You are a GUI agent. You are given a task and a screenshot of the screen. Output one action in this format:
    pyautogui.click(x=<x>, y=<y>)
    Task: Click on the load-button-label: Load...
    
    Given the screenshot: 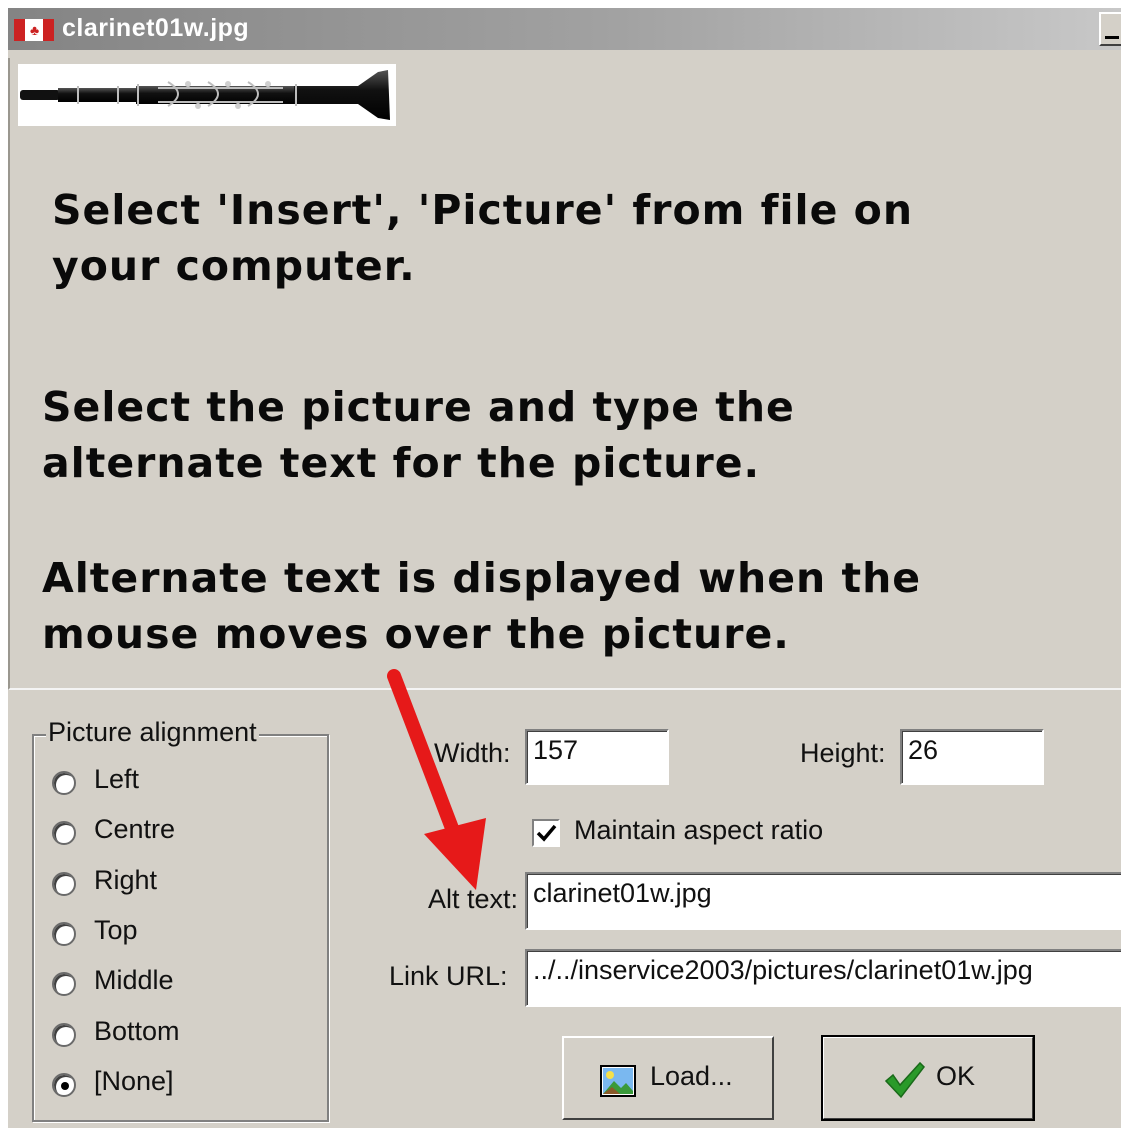 What is the action you would take?
    pyautogui.click(x=691, y=1076)
    